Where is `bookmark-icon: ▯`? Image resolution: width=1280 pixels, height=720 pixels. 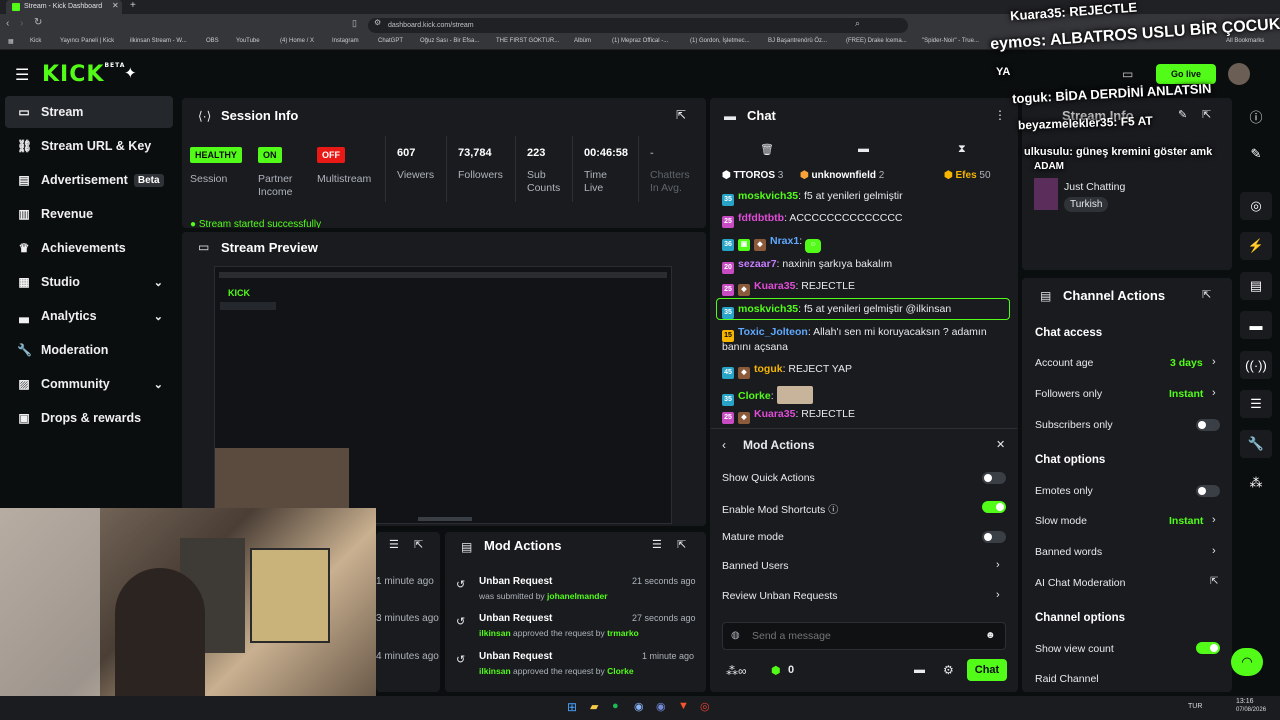
bookmark-icon: ▯ is located at coordinates (354, 23).